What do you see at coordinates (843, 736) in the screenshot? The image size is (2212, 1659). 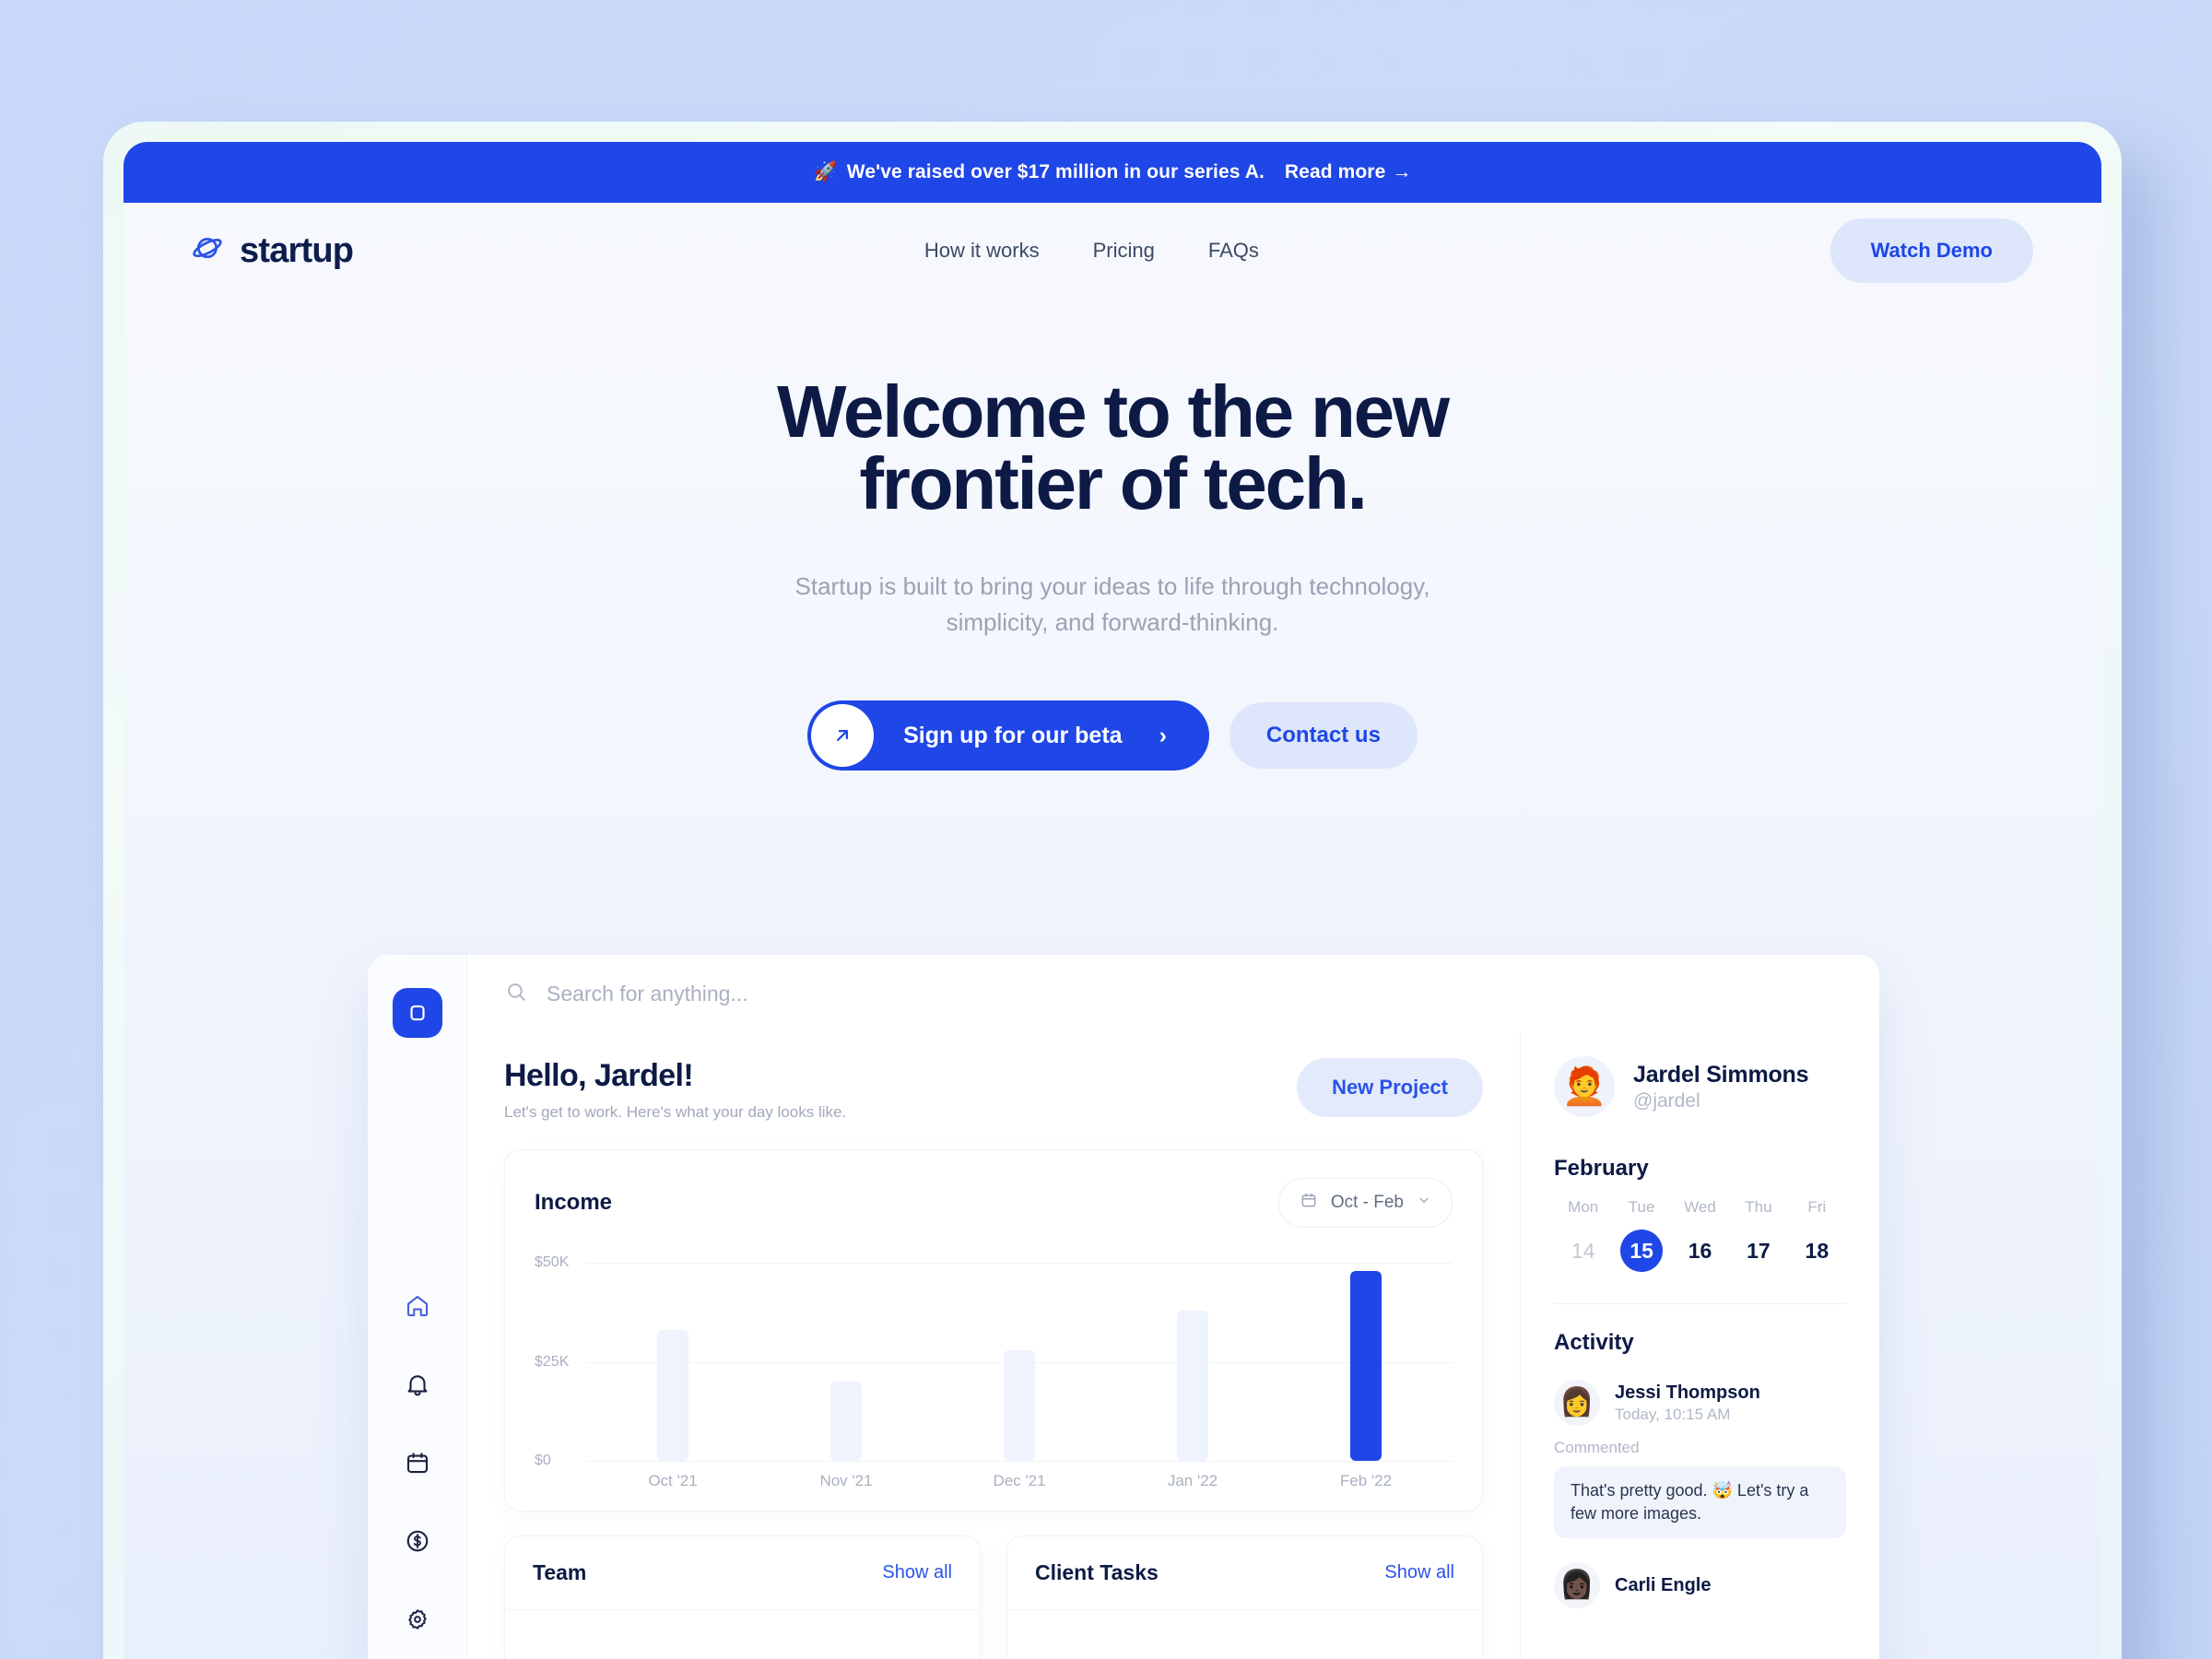 I see `arrow-up-right-icon` at bounding box center [843, 736].